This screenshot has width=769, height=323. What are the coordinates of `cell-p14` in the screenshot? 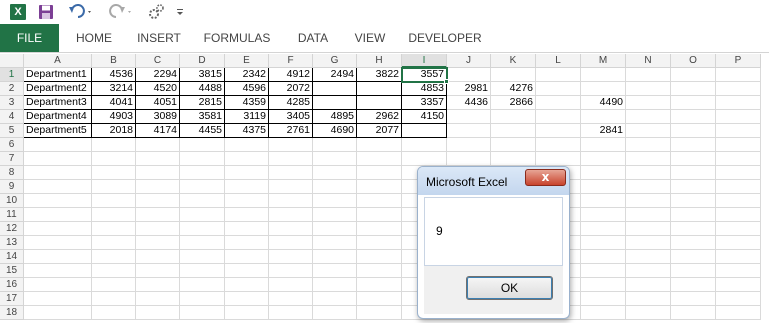 It's located at (738, 257).